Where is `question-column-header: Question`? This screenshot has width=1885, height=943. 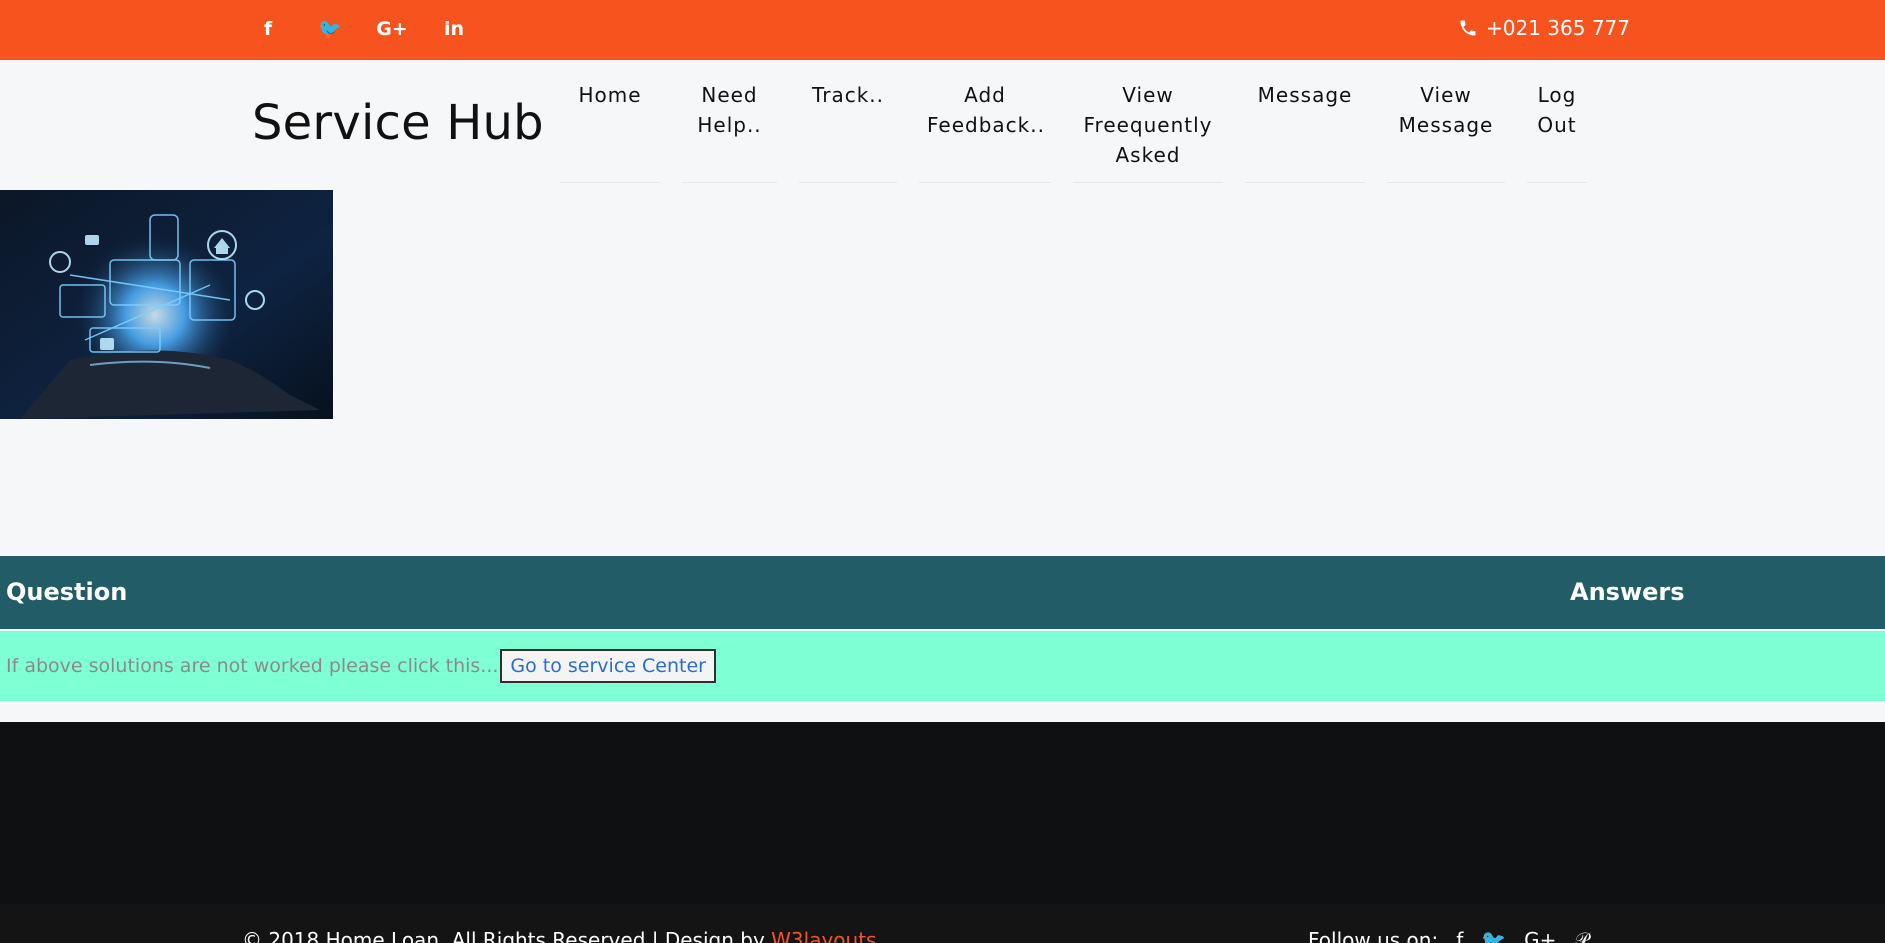 question-column-header: Question is located at coordinates (67, 592).